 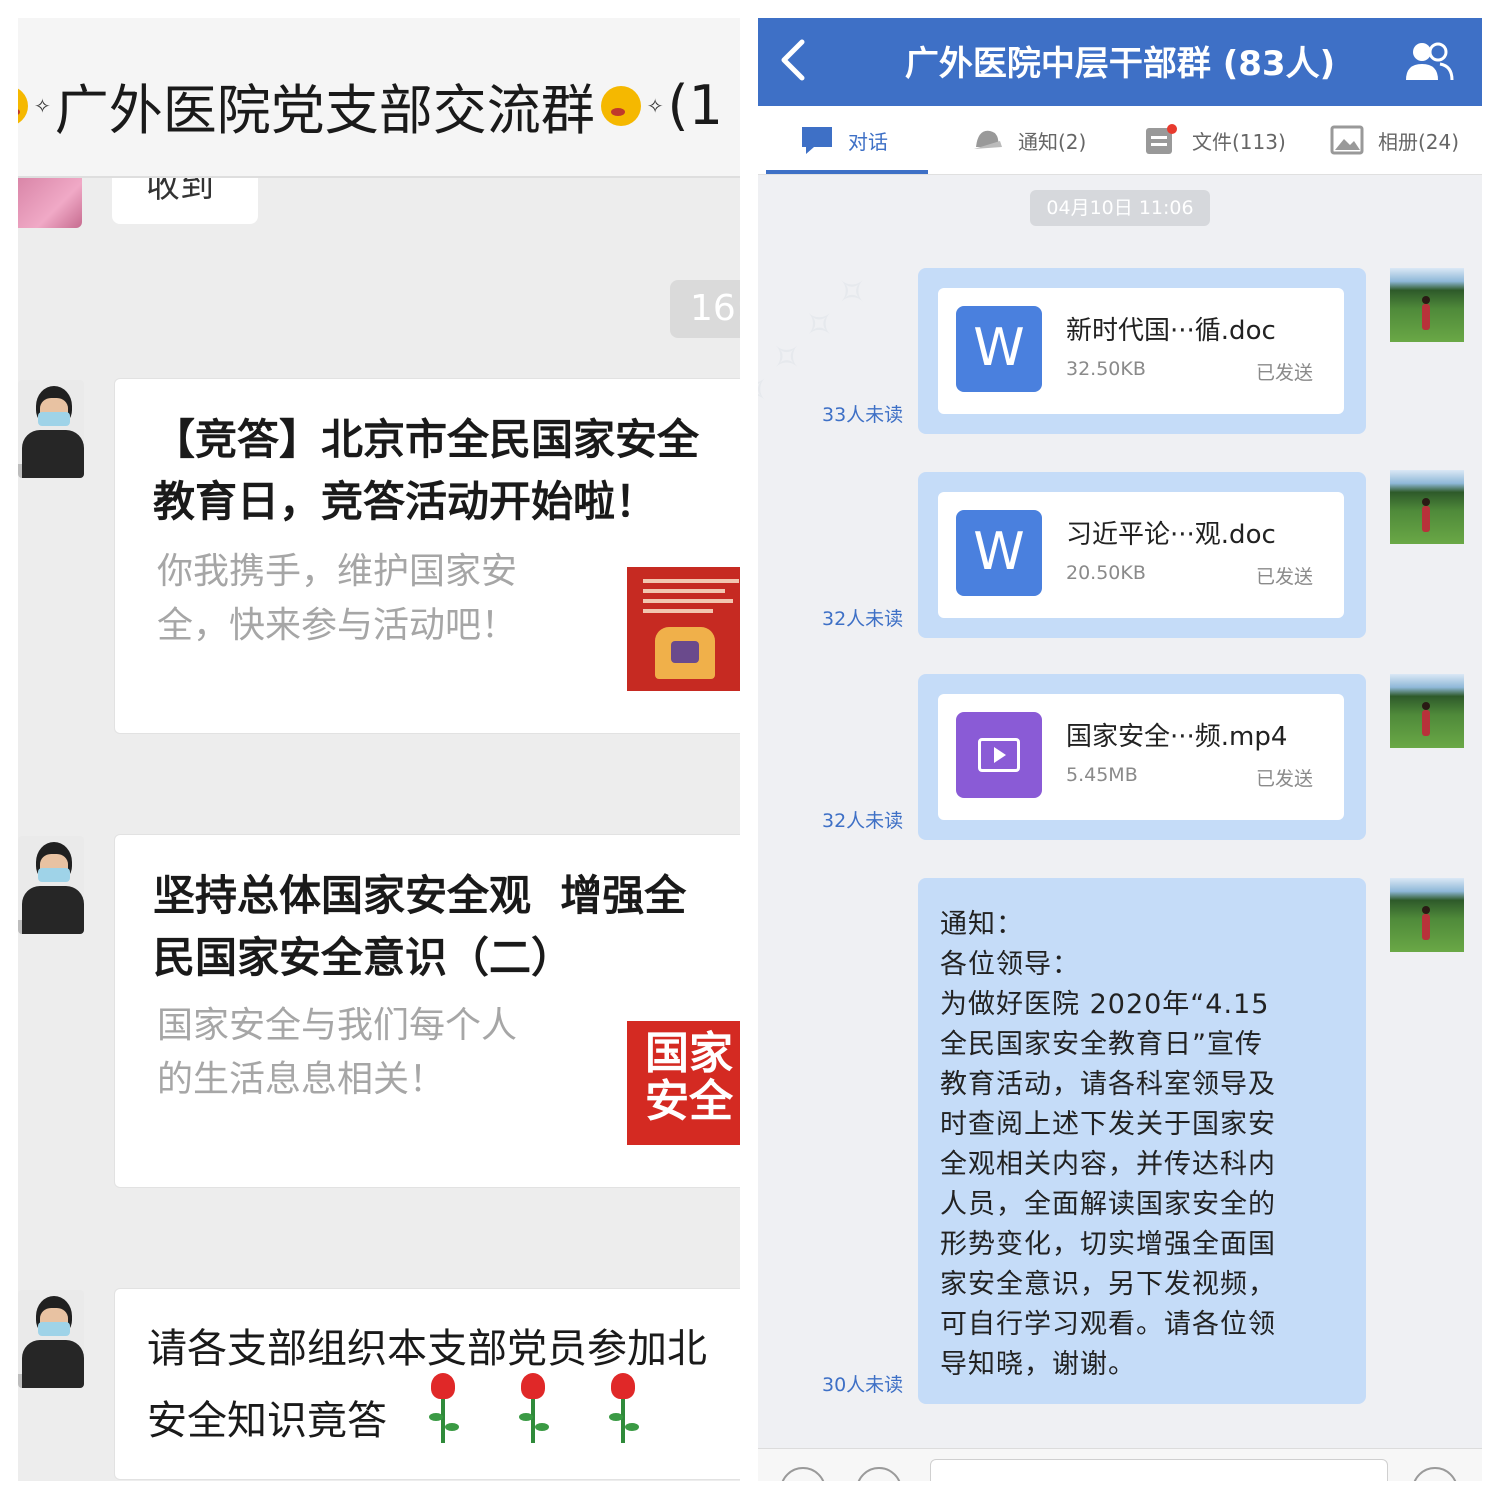 I want to click on message-line: 全观相关内容，并传达科内, so click(x=1108, y=1164).